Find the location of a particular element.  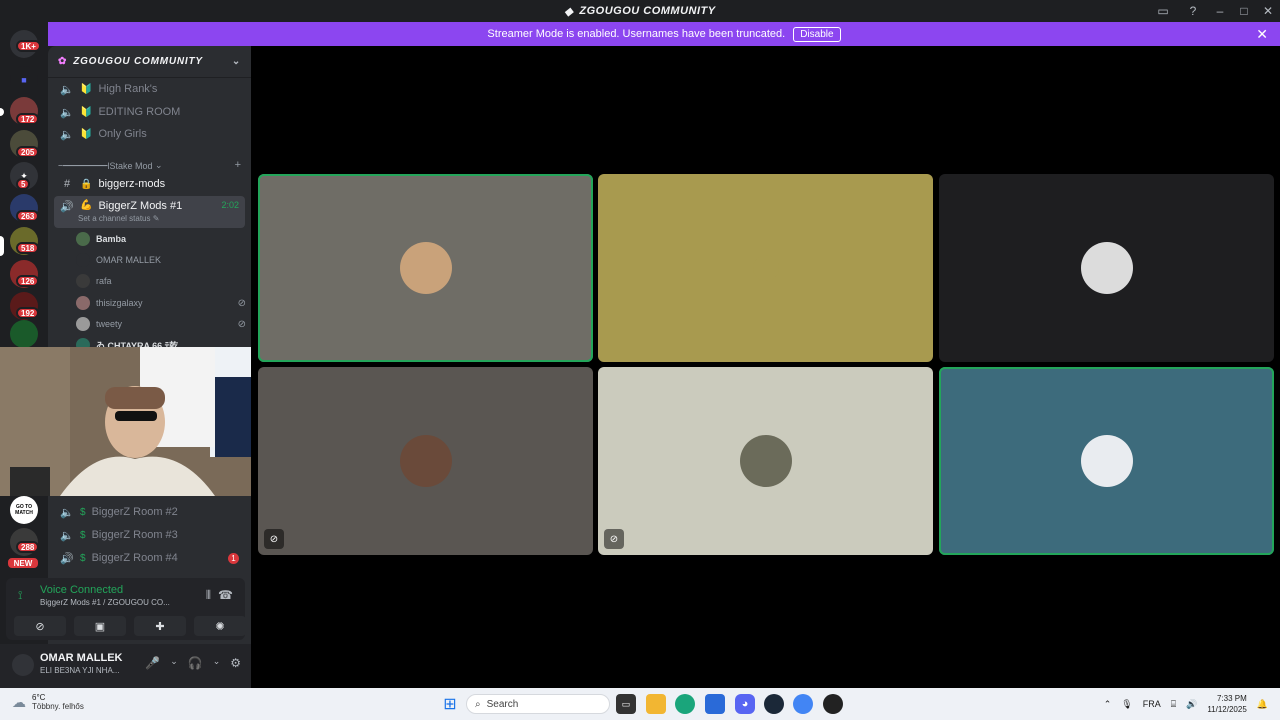

new-badge: NEW is located at coordinates (23, 563).